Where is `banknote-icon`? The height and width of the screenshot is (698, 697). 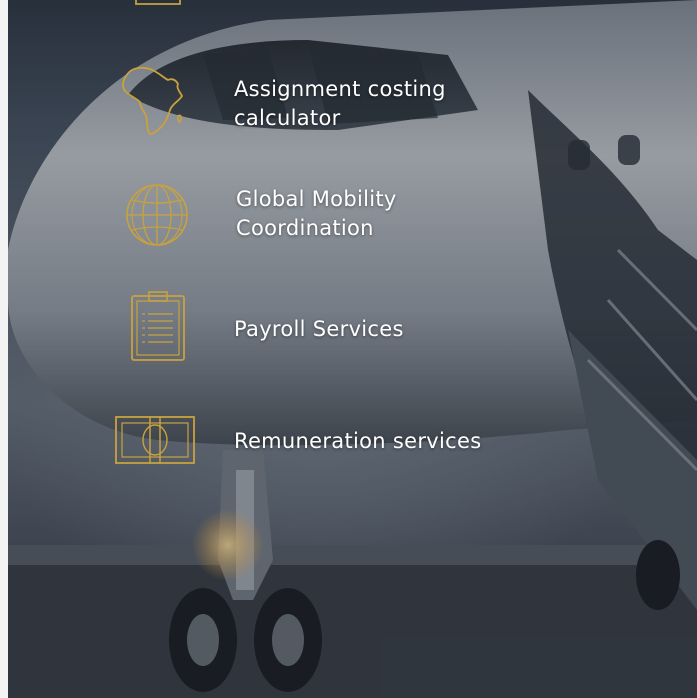 banknote-icon is located at coordinates (155, 440).